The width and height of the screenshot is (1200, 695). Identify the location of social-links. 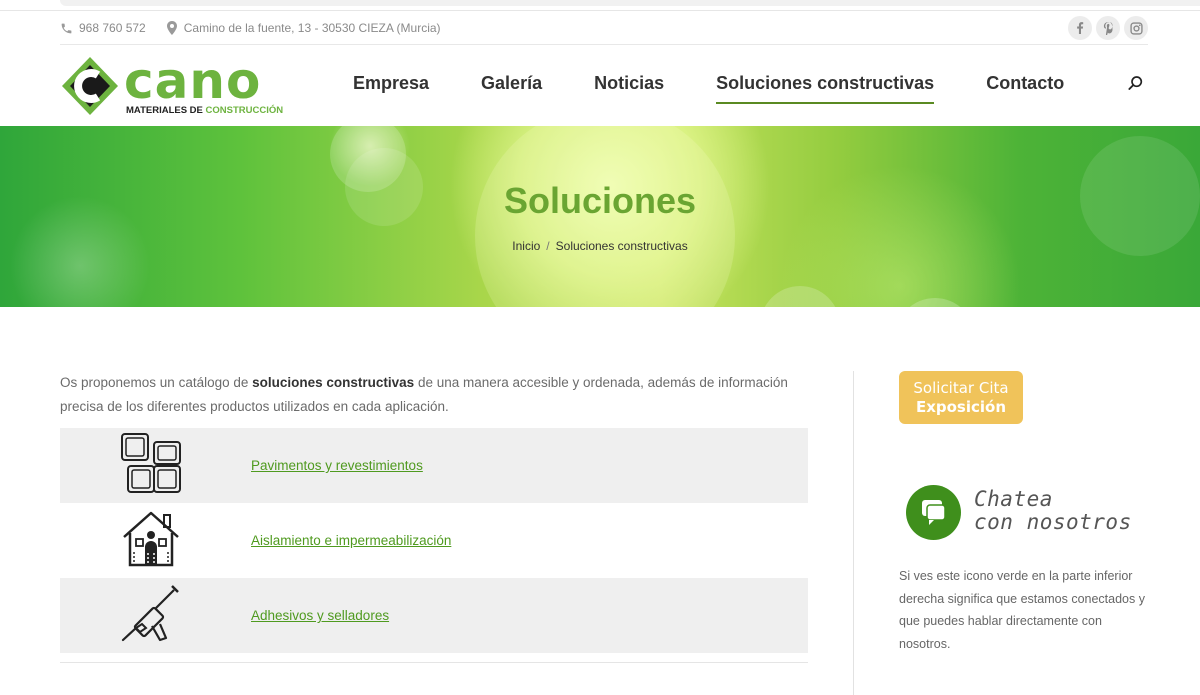
(1108, 28).